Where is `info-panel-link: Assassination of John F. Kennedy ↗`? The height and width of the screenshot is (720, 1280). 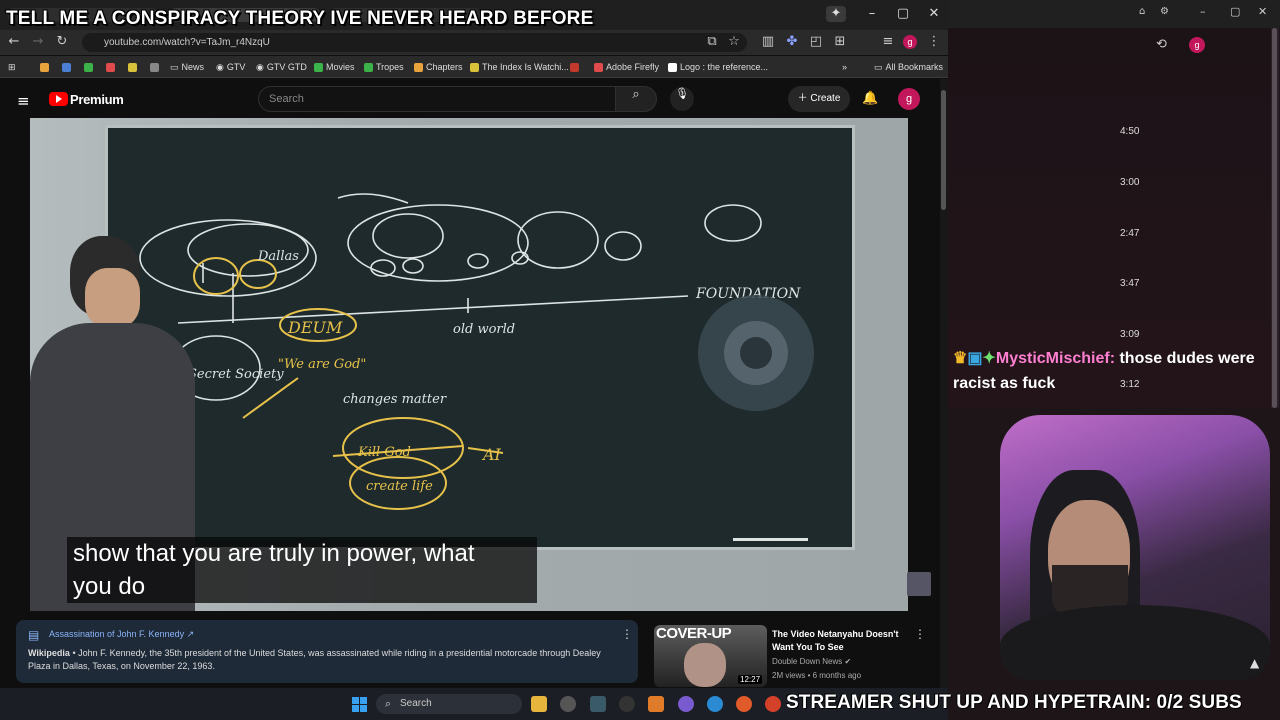 info-panel-link: Assassination of John F. Kennedy ↗ is located at coordinates (121, 634).